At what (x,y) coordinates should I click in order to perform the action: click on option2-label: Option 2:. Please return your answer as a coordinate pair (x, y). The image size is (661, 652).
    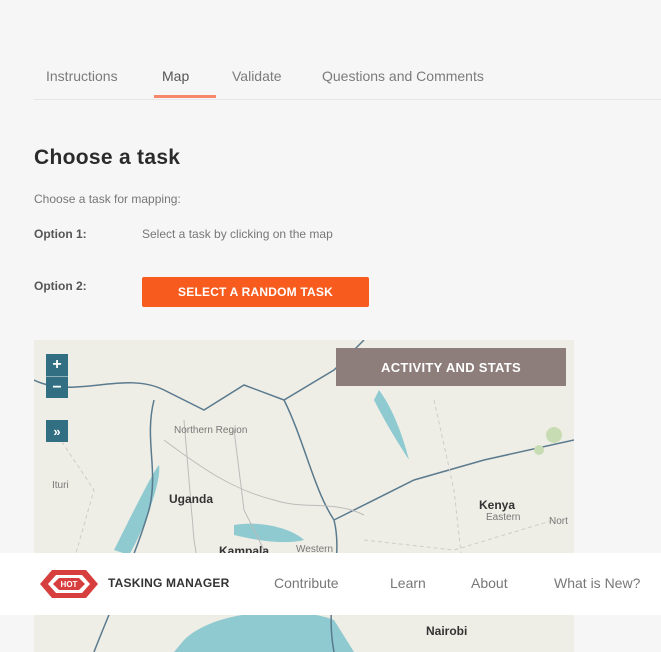
    Looking at the image, I should click on (60, 286).